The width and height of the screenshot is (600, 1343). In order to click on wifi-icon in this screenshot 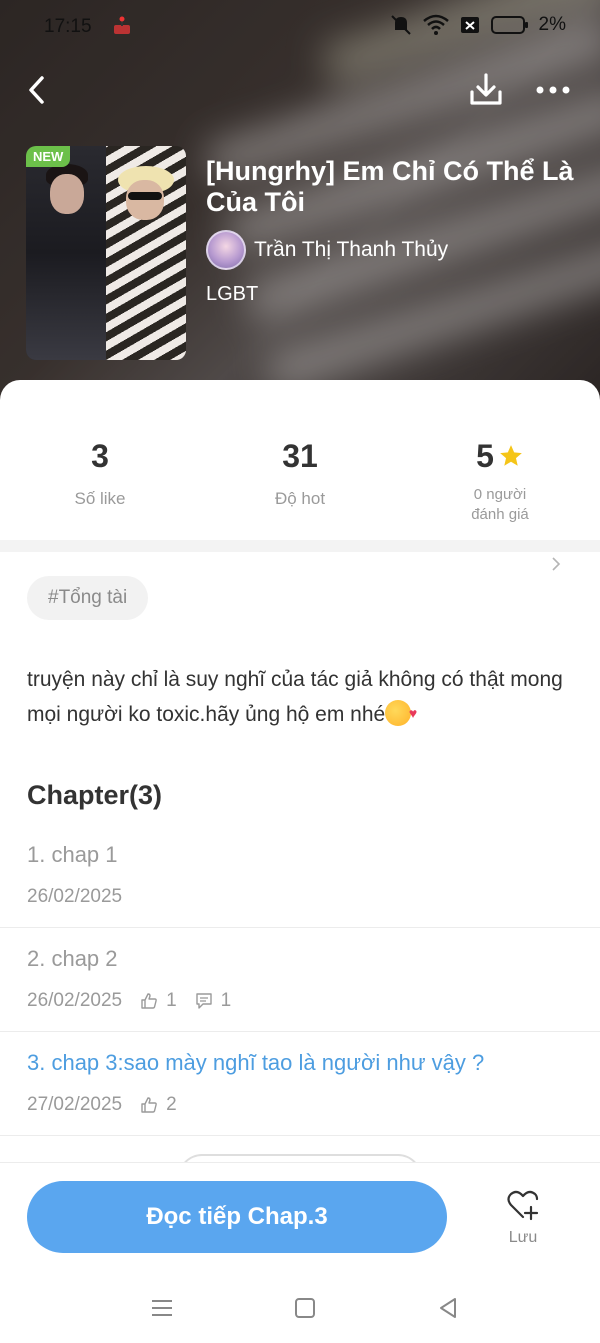, I will do `click(435, 24)`.